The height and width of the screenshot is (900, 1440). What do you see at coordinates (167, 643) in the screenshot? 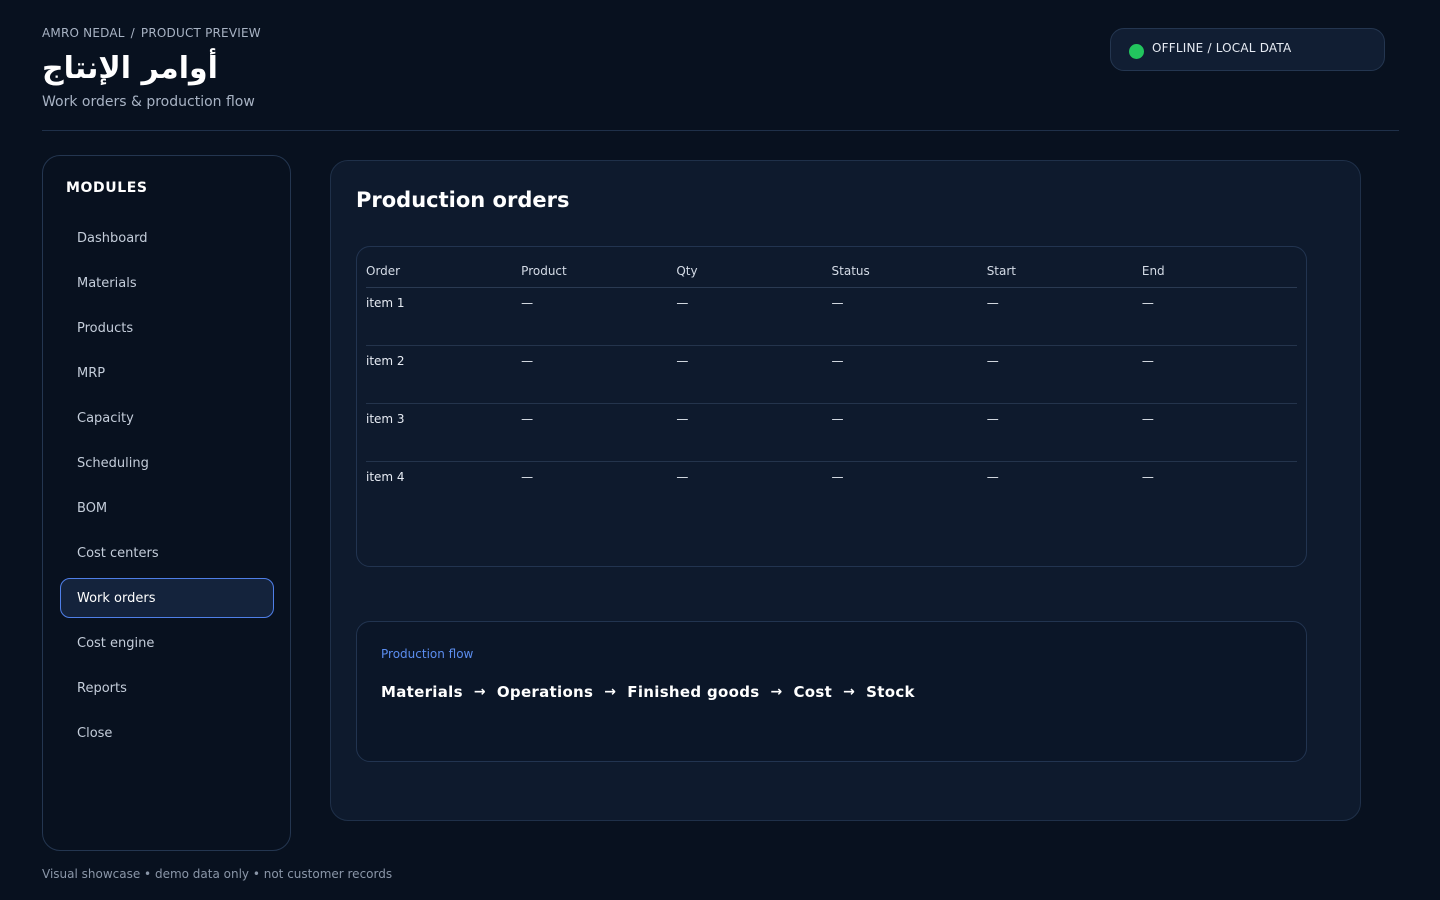
I see `sidebar-item-cost-engine: Cost engine` at bounding box center [167, 643].